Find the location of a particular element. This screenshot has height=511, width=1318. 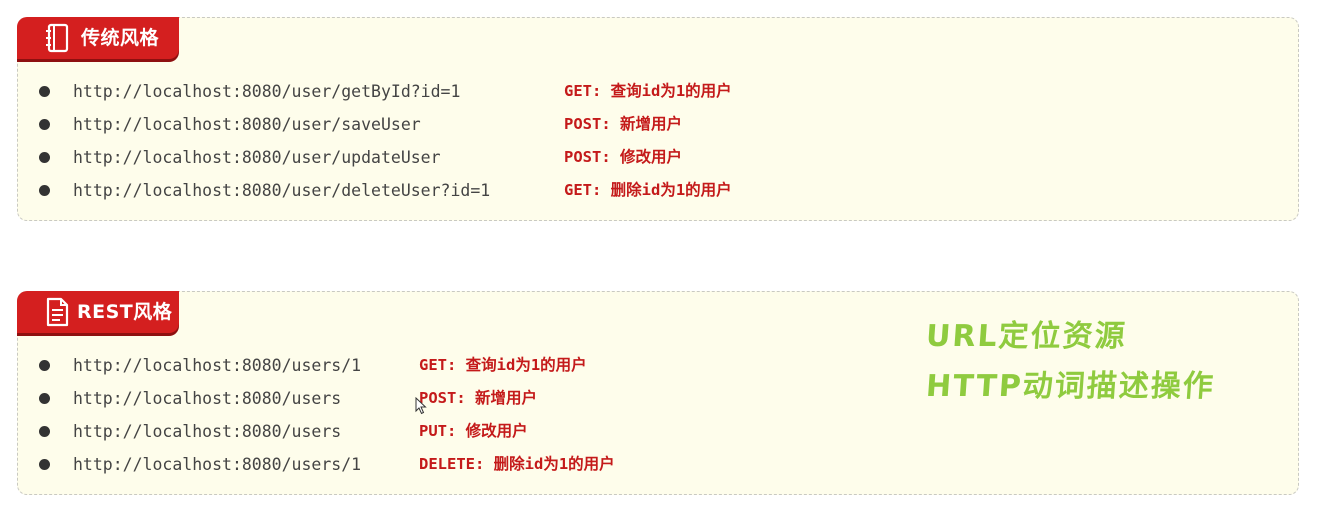

url-text: http://localhost:8080/user/updateUser is located at coordinates (257, 157).